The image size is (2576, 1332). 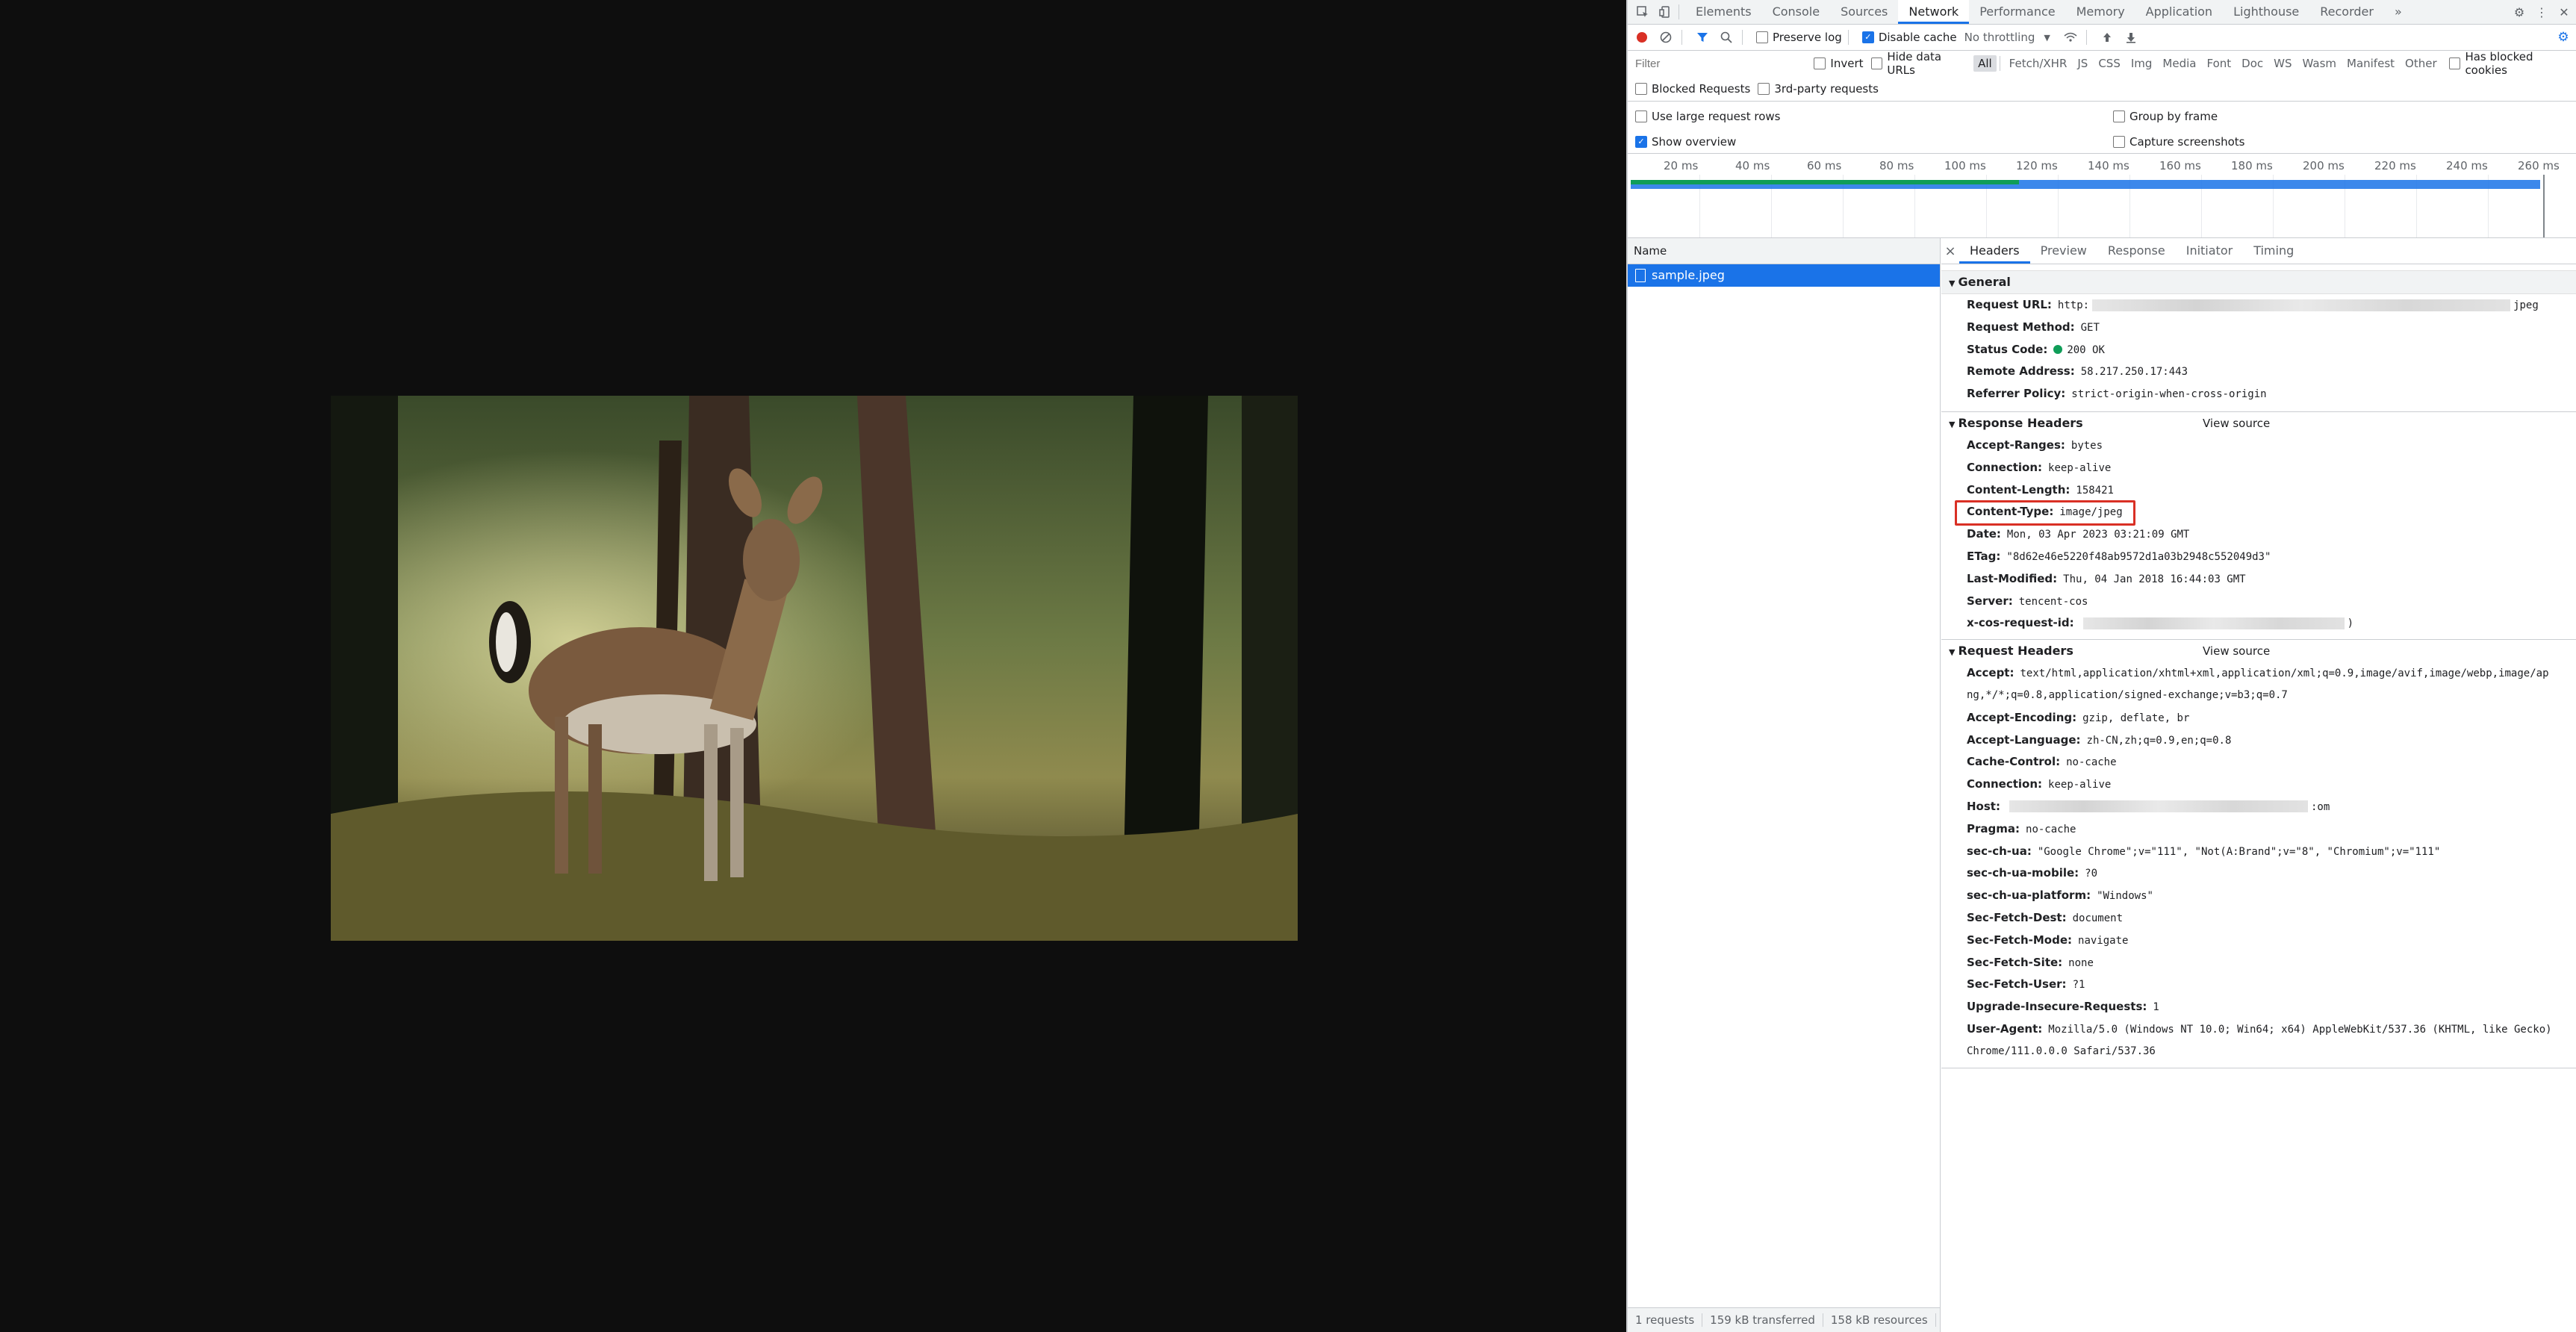 What do you see at coordinates (2038, 63) in the screenshot?
I see `type-filter-fetch-xhr: Fetch/XHR` at bounding box center [2038, 63].